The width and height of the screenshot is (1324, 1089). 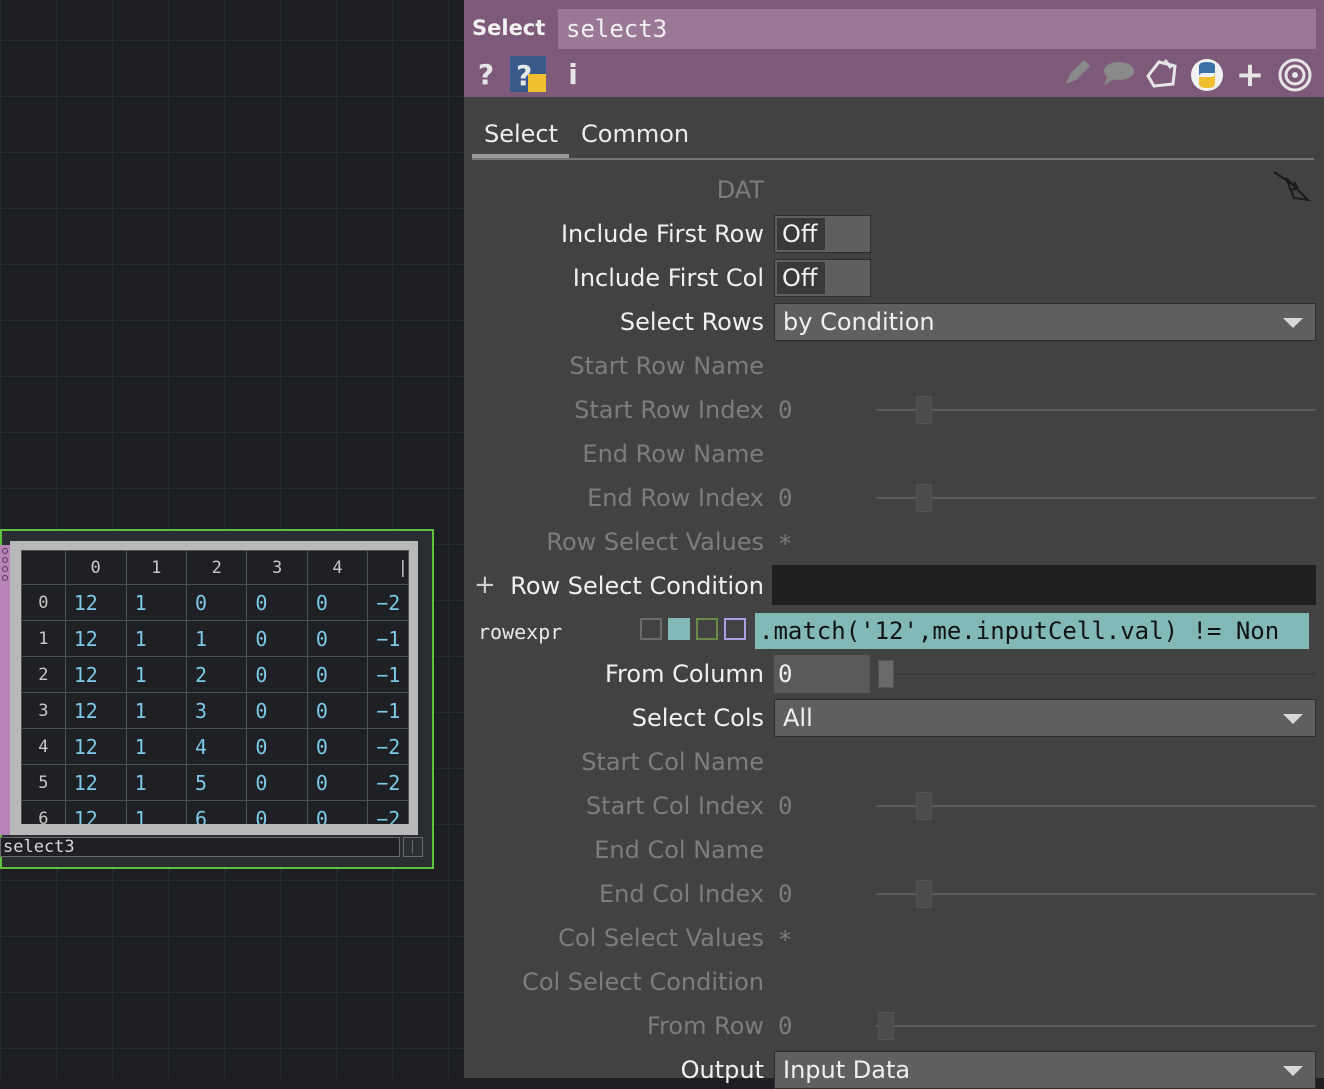 What do you see at coordinates (675, 498) in the screenshot?
I see `end-row-index-label: End Row Index` at bounding box center [675, 498].